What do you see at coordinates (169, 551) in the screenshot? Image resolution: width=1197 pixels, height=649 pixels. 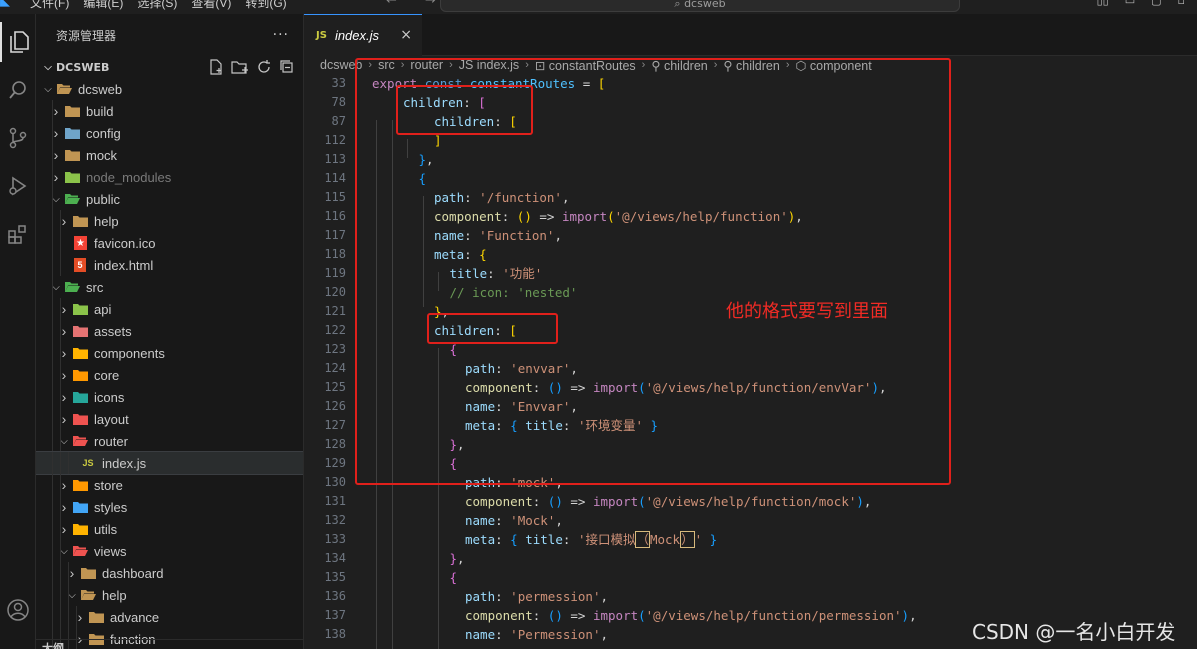 I see `tree-item-views: ⌵ views` at bounding box center [169, 551].